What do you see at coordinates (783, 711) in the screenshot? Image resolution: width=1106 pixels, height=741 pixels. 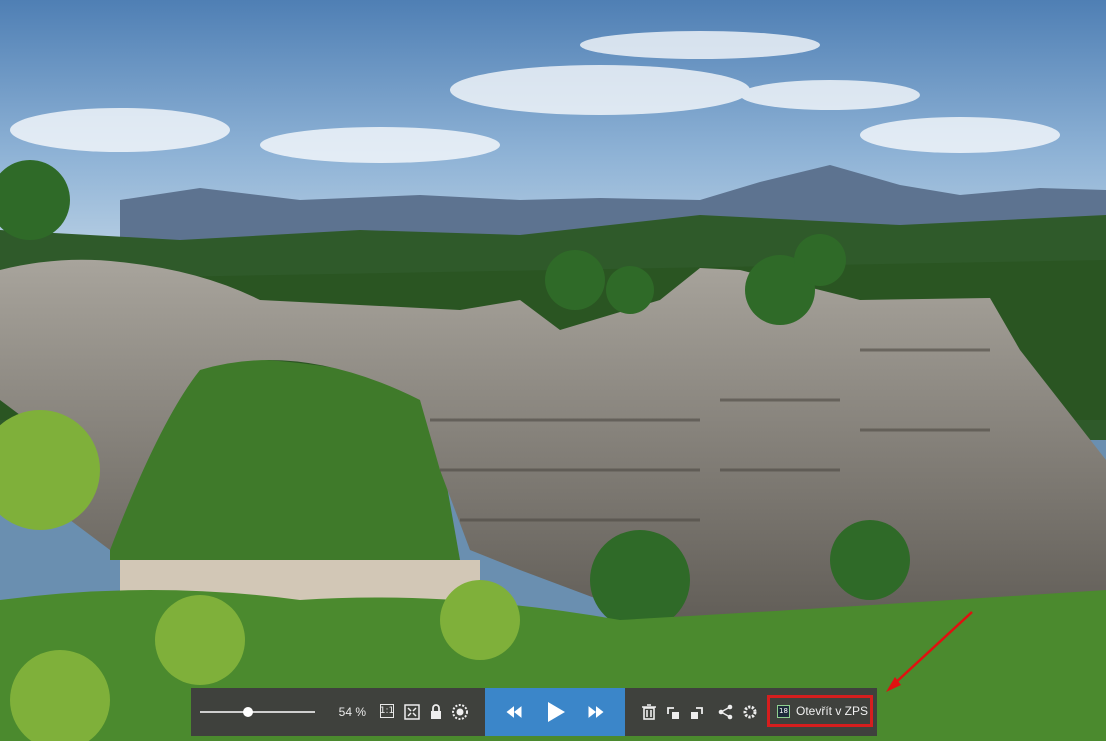 I see `zps-logo-icon: 18` at bounding box center [783, 711].